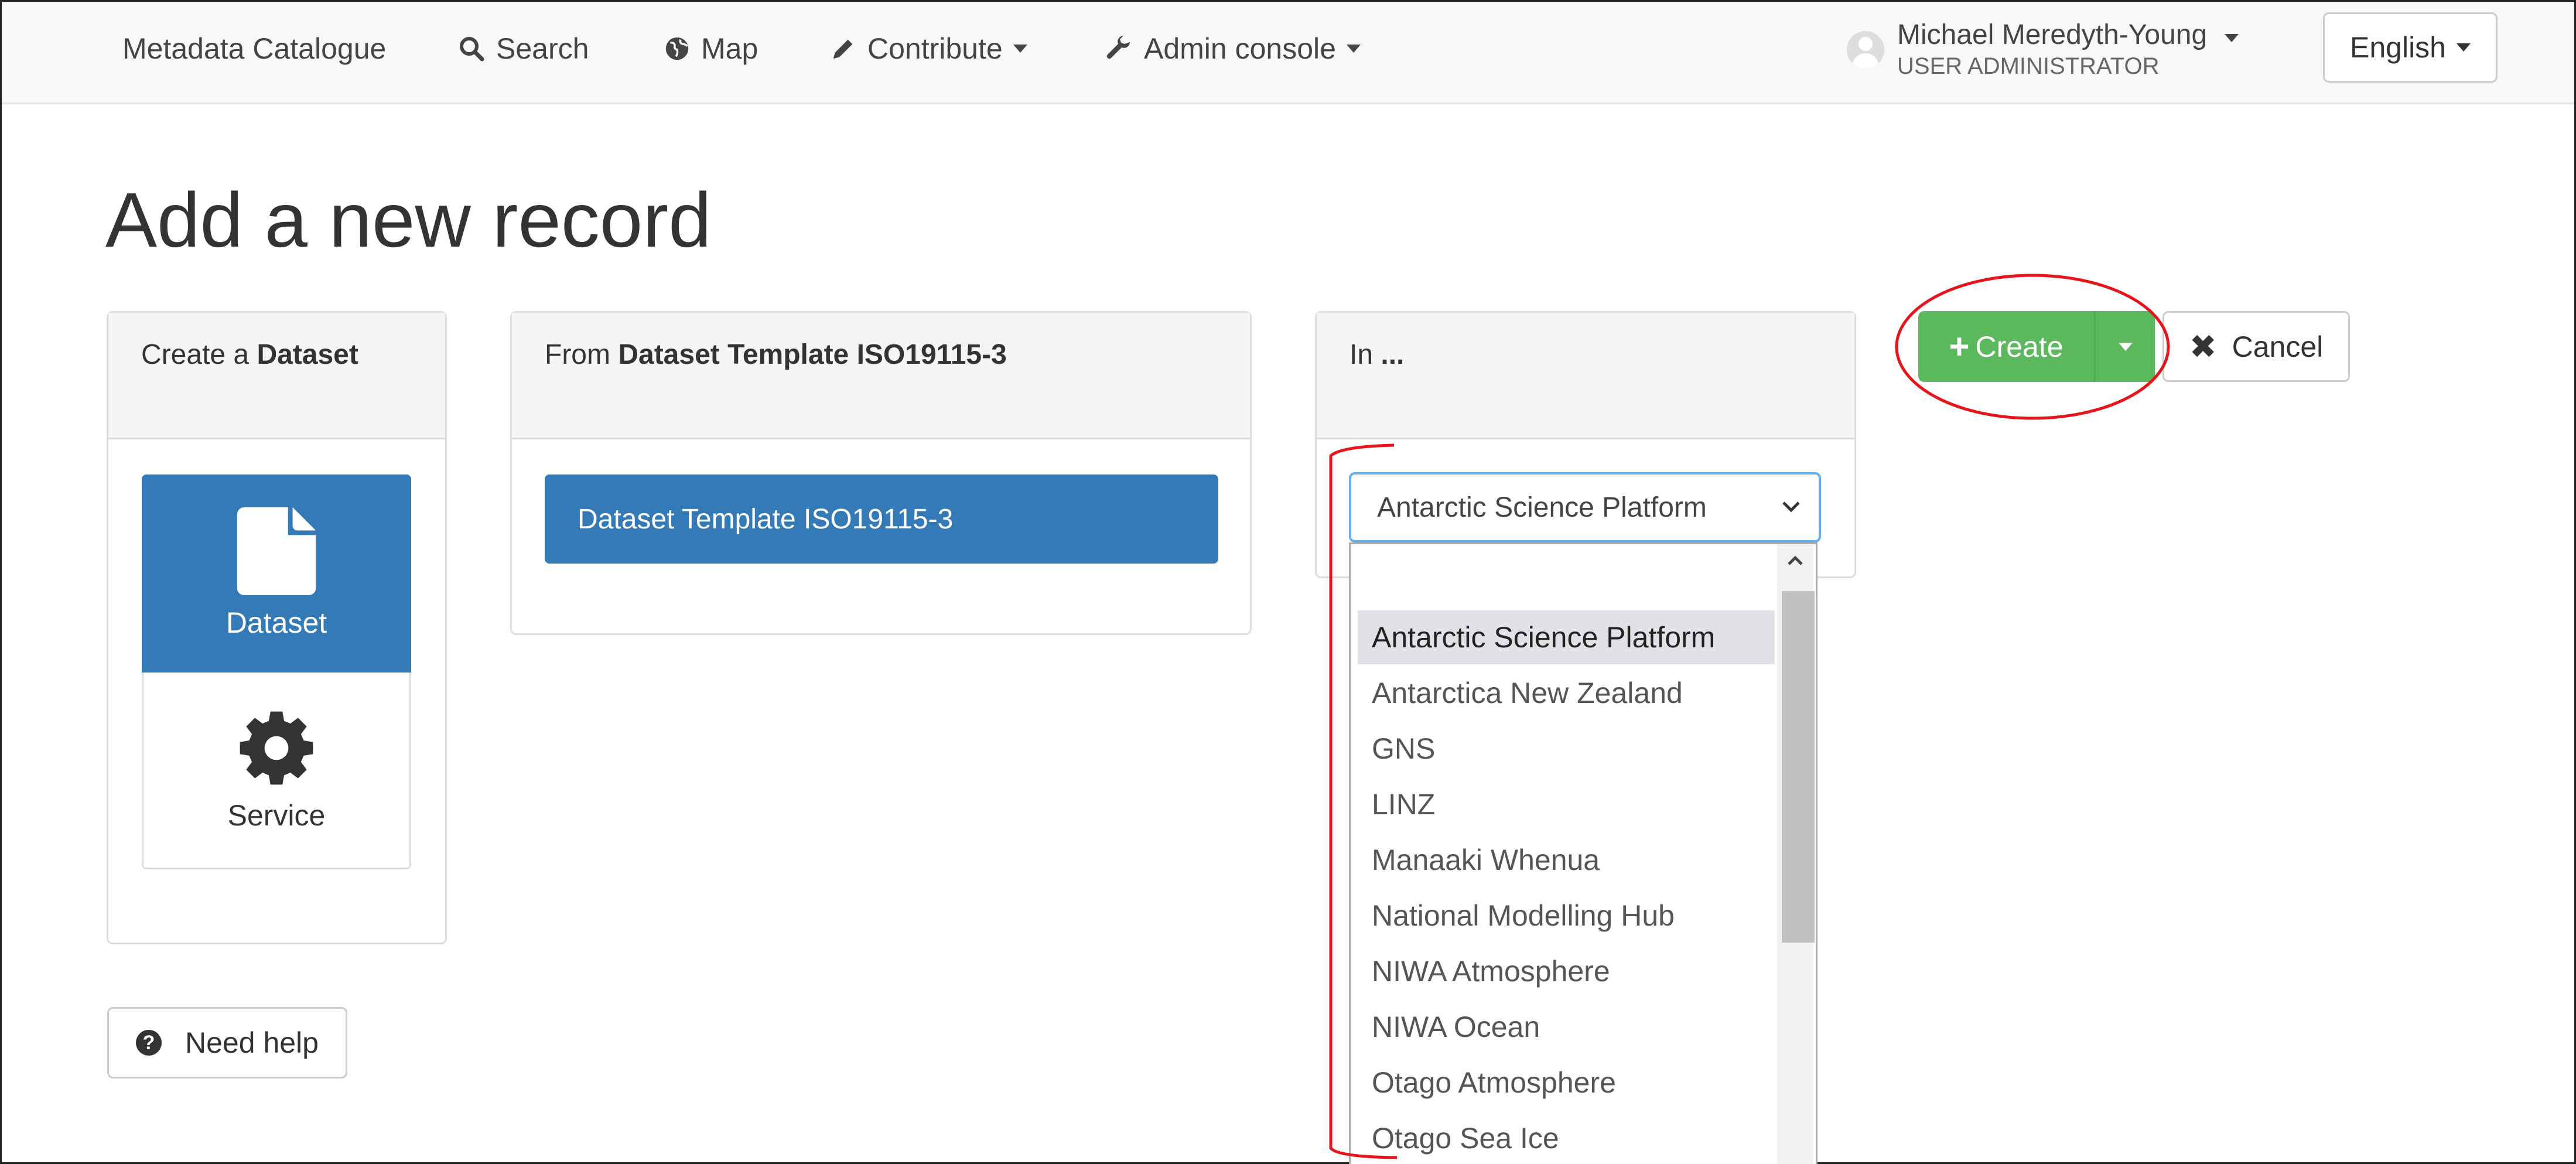  Describe the element at coordinates (227, 1042) in the screenshot. I see `need-help-button: ? Need help` at that location.